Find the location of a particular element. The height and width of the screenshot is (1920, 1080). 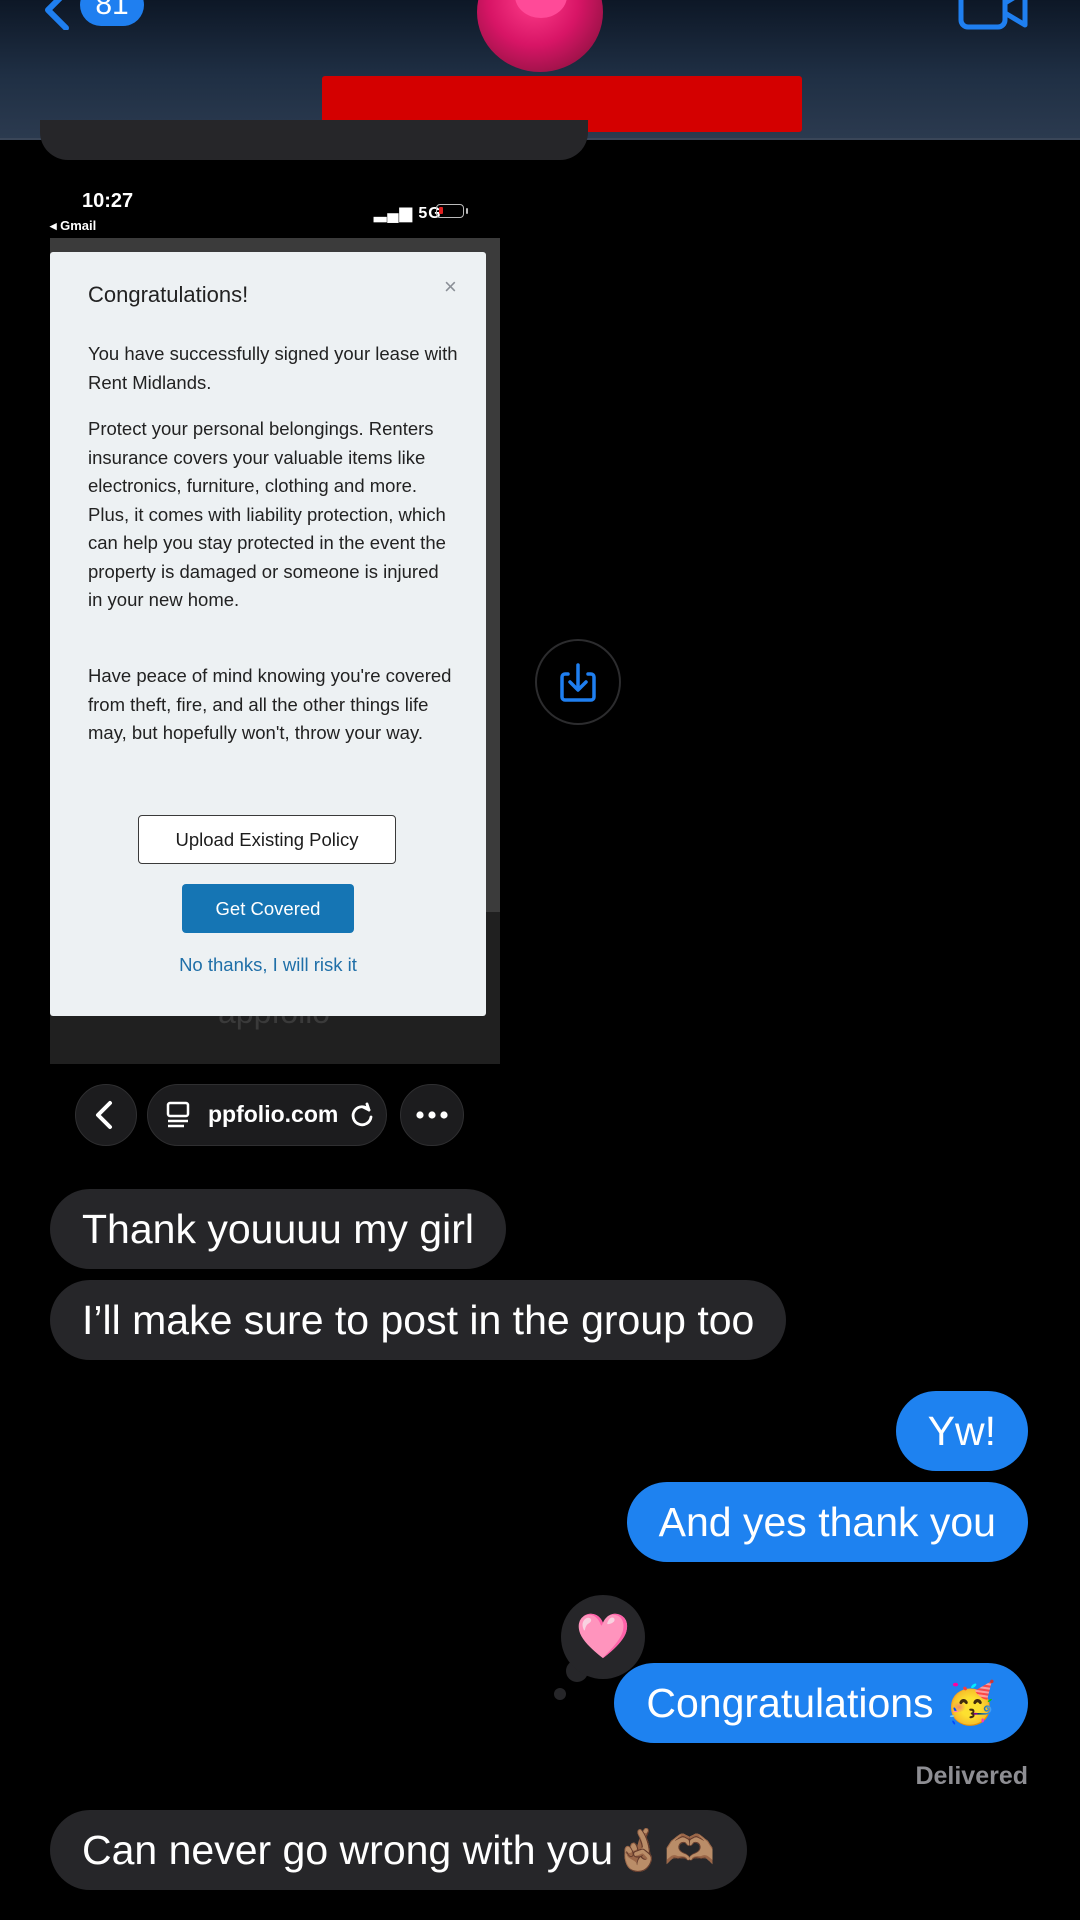

video-call-icon is located at coordinates (993, 15).